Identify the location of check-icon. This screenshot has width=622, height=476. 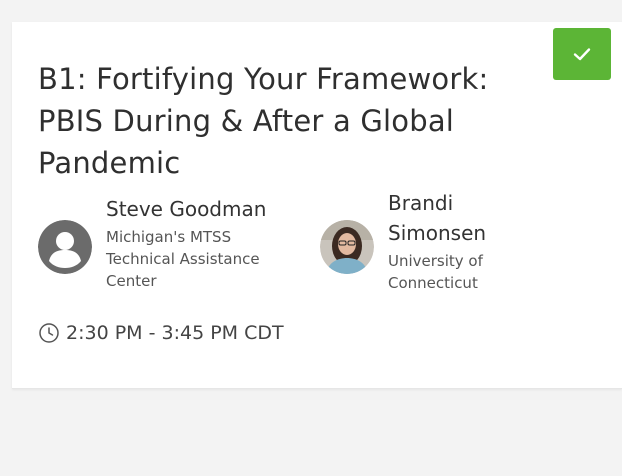
(582, 54).